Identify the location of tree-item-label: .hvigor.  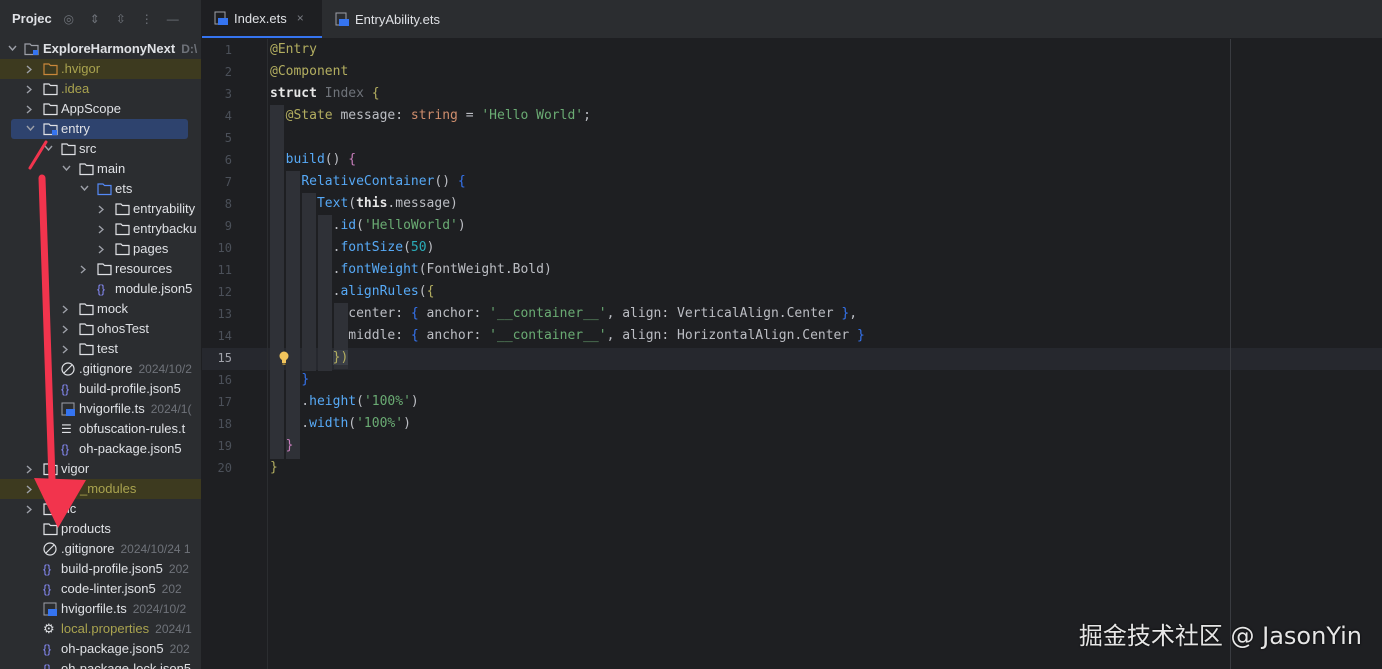
(81, 68).